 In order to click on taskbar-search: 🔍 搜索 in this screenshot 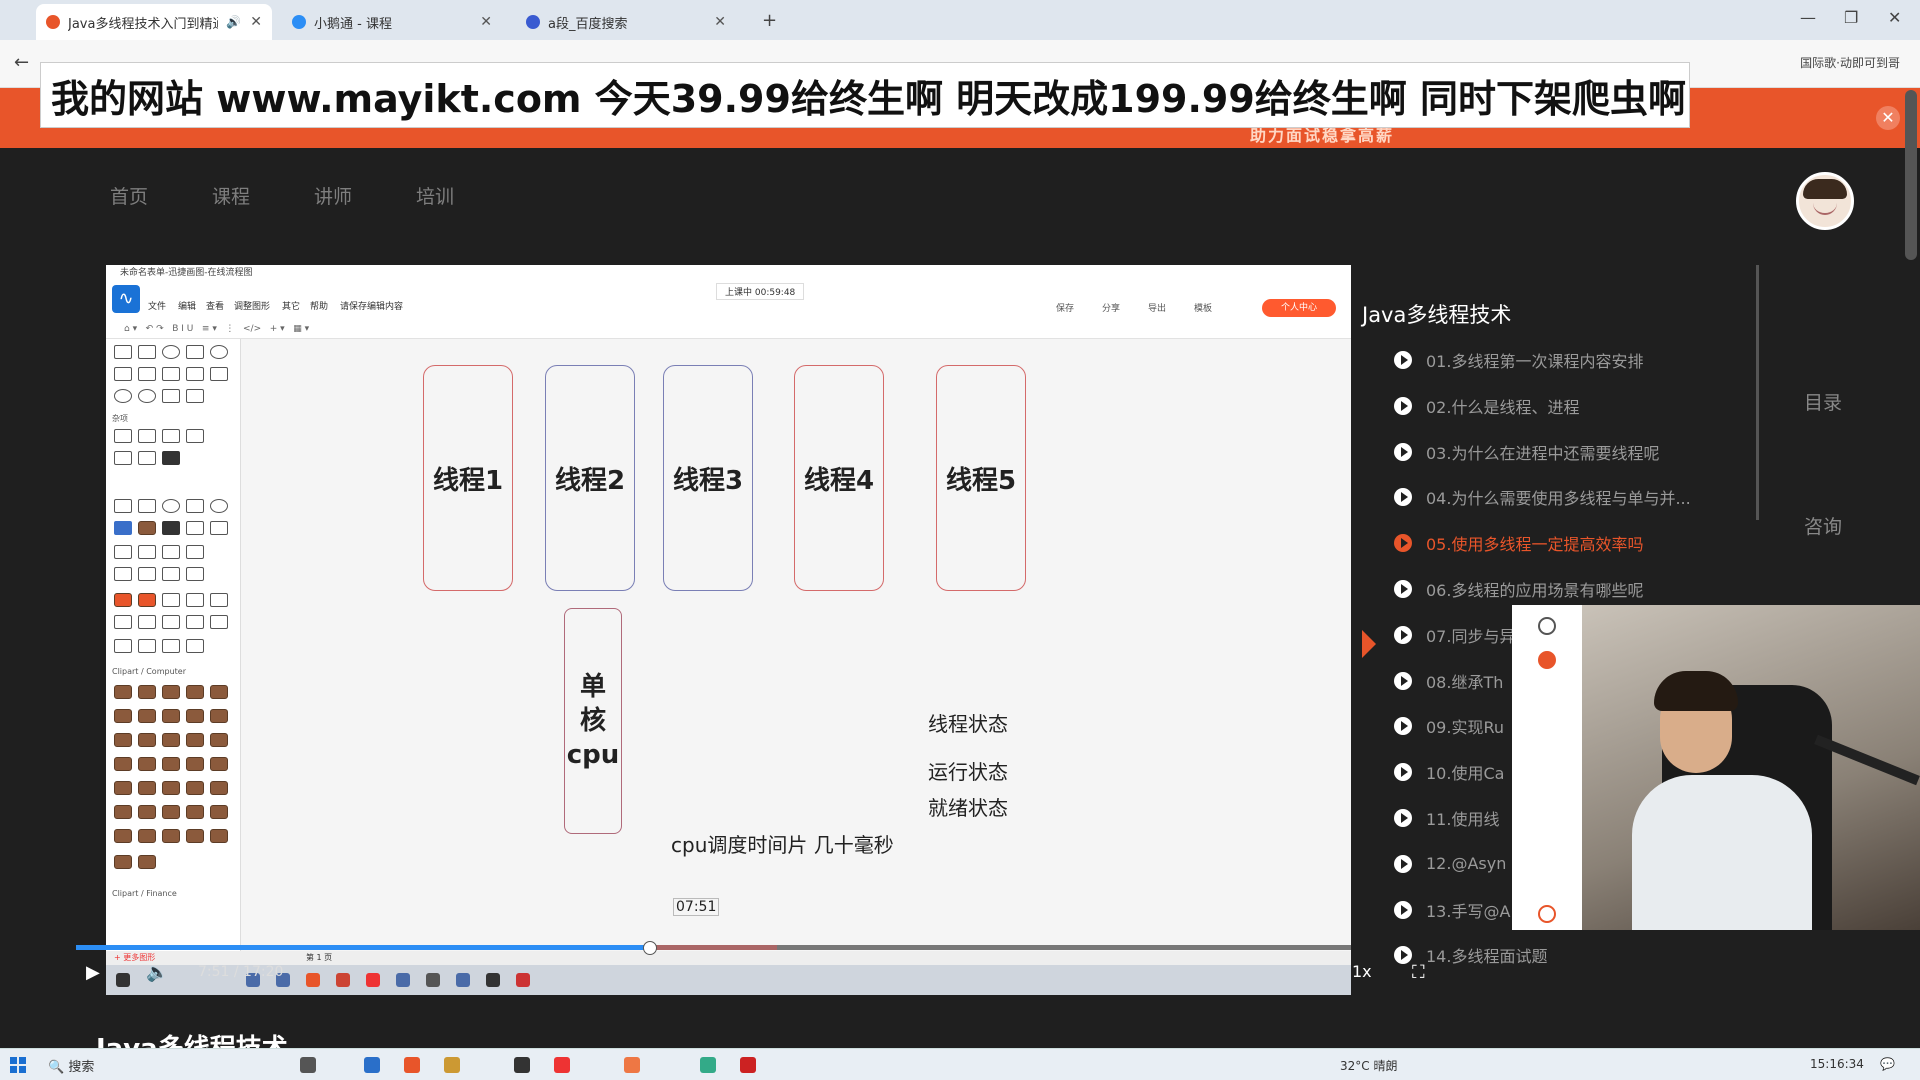, I will do `click(71, 1065)`.